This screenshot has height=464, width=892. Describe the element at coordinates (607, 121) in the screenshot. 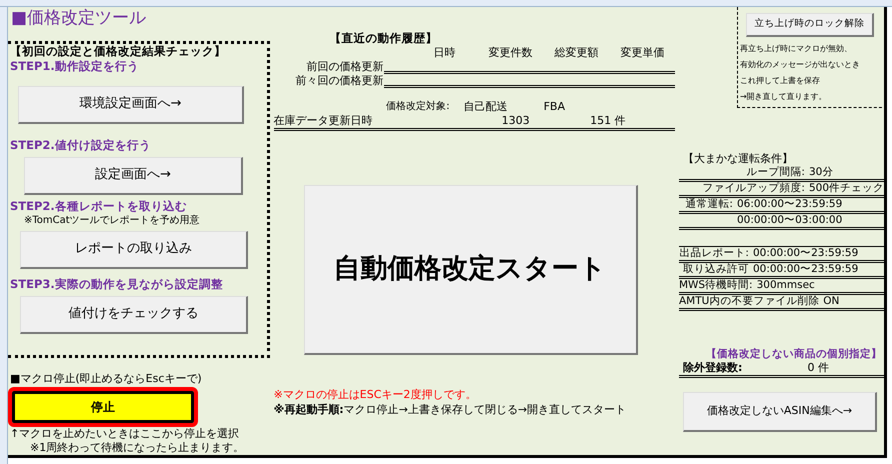

I see `inventory-value: 151 件` at that location.